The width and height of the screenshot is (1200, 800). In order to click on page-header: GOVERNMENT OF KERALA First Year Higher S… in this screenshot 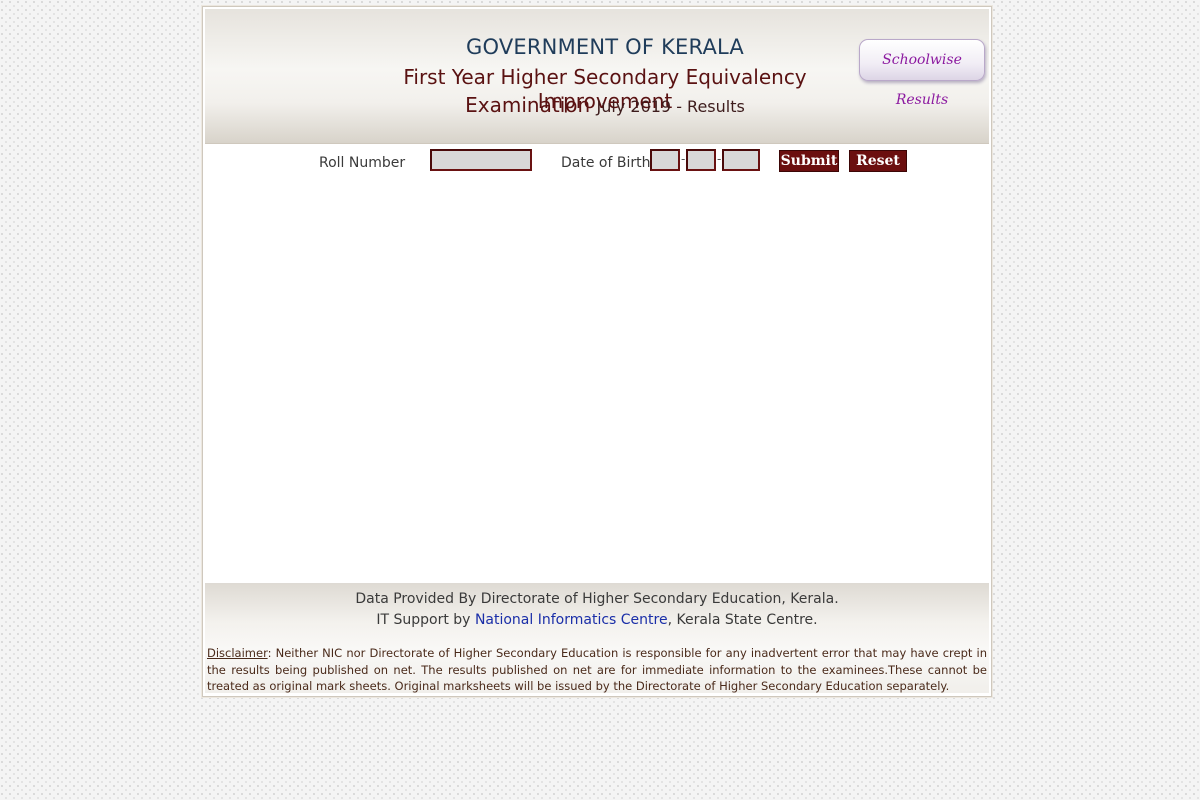, I will do `click(597, 76)`.